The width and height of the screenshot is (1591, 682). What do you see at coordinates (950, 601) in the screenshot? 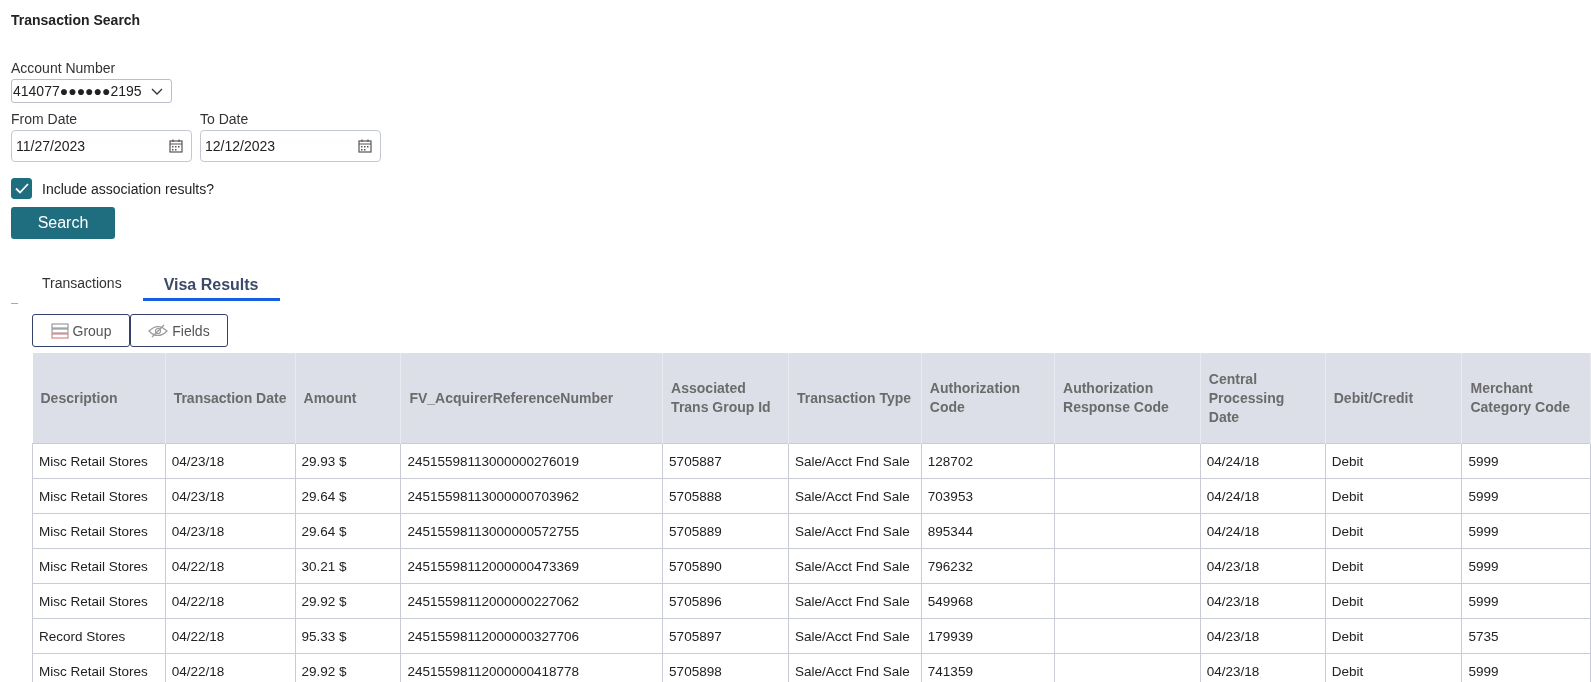
I see `table-cell: 549968` at bounding box center [950, 601].